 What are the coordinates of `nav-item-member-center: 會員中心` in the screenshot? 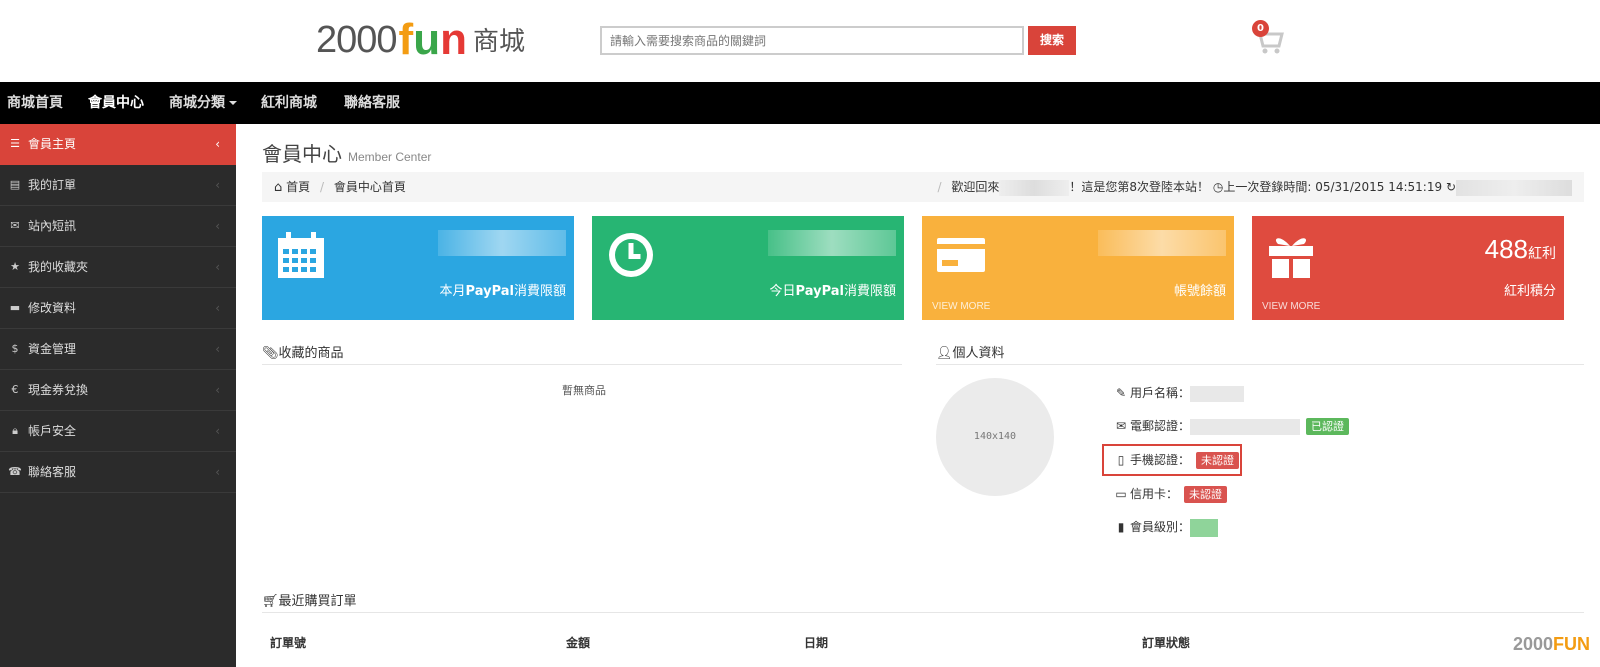 It's located at (116, 103).